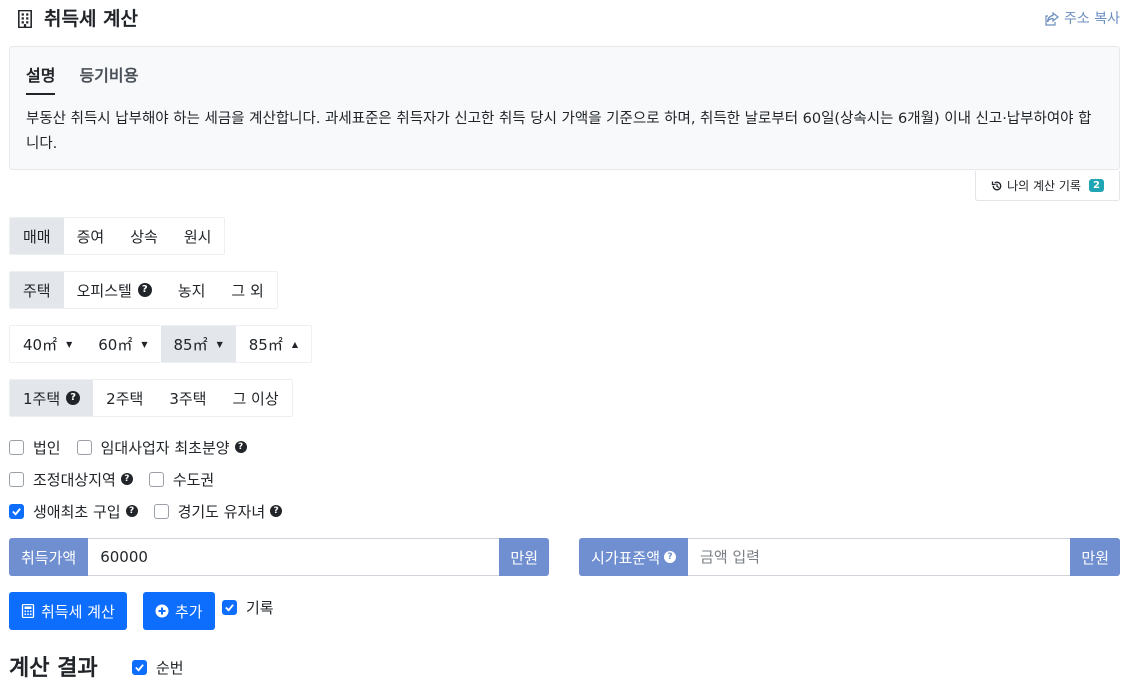  I want to click on calculate-tax-label: 취득세 계산, so click(78, 611).